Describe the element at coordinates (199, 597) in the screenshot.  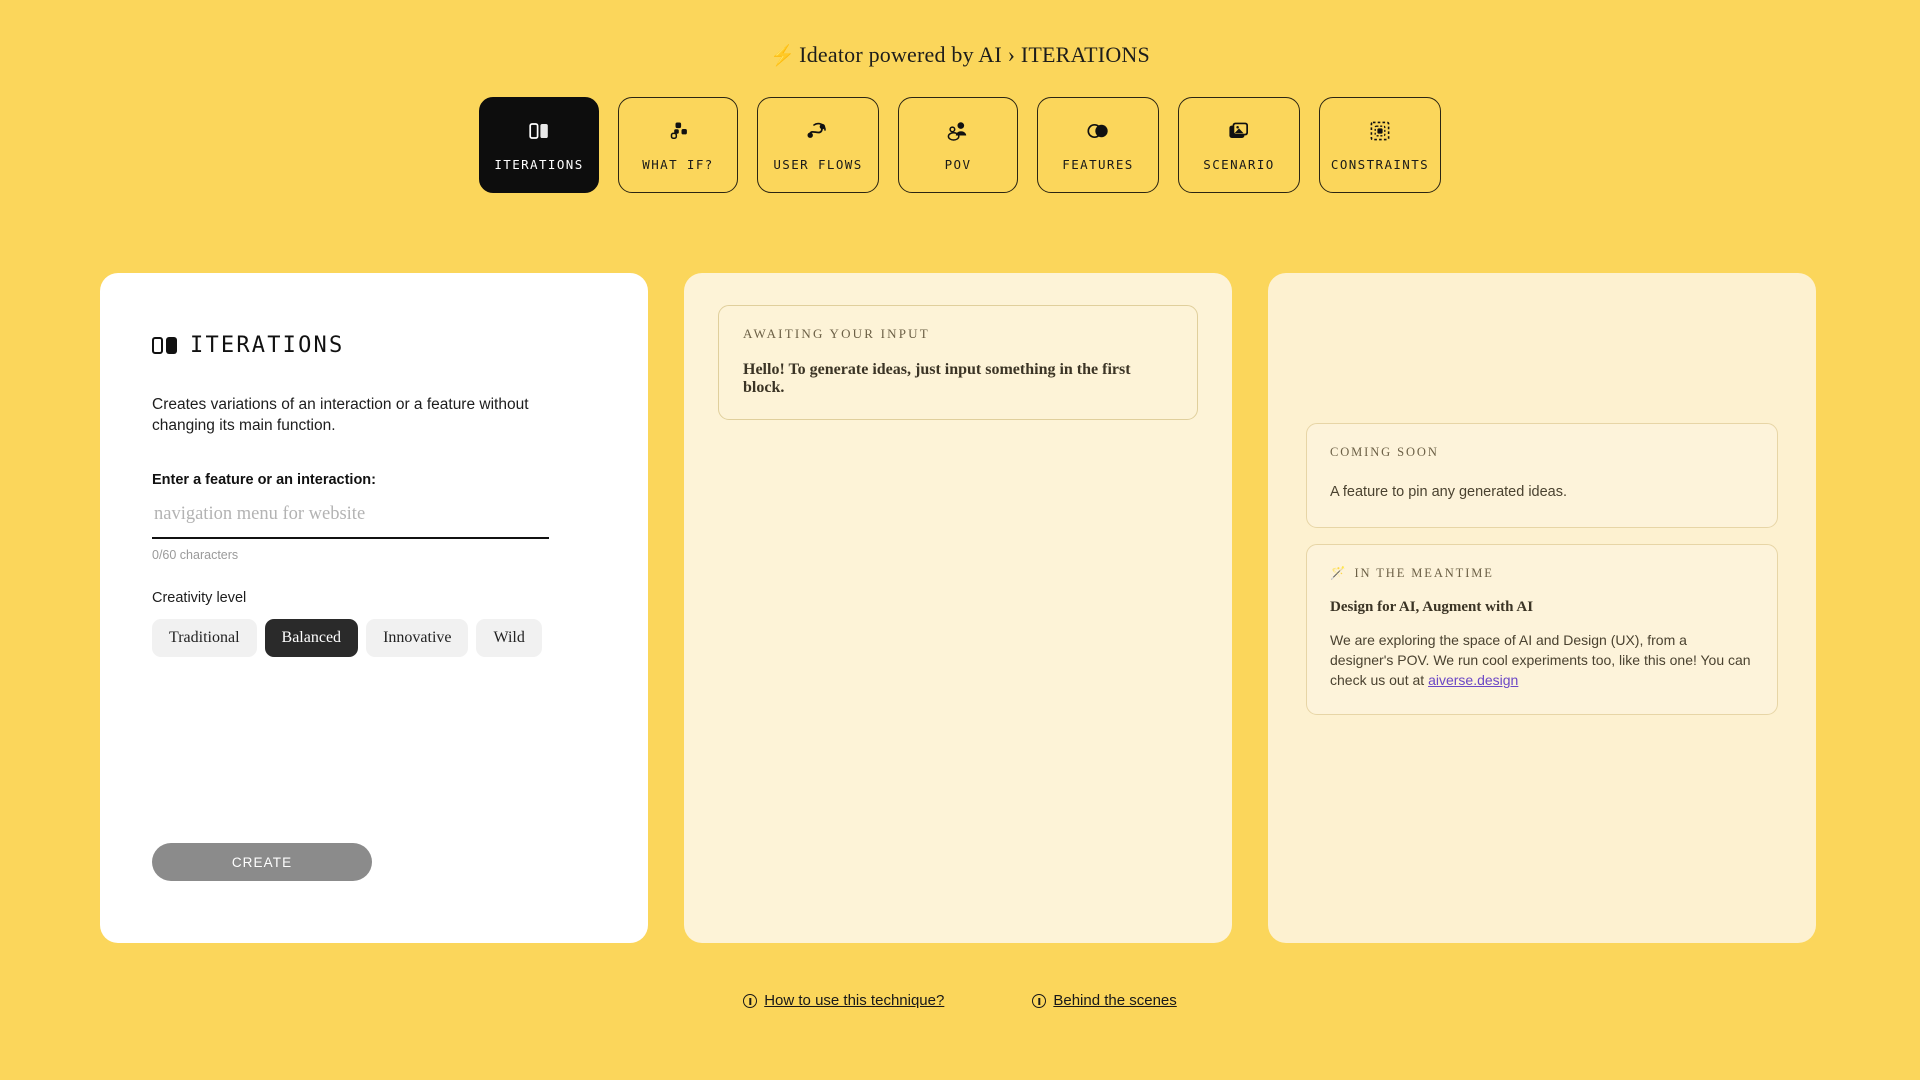
I see `creativity-label: Creativity level` at that location.